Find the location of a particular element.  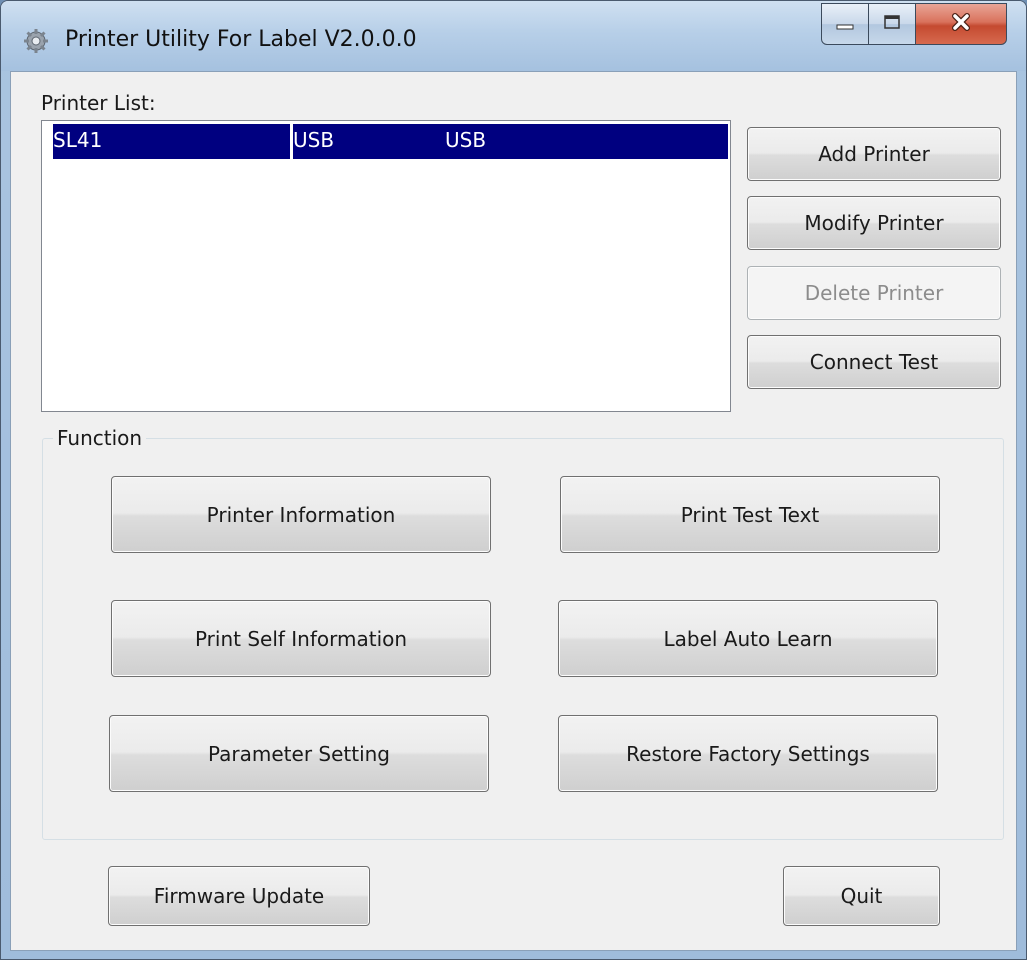

printer-list-label: Printer List: is located at coordinates (98, 103).